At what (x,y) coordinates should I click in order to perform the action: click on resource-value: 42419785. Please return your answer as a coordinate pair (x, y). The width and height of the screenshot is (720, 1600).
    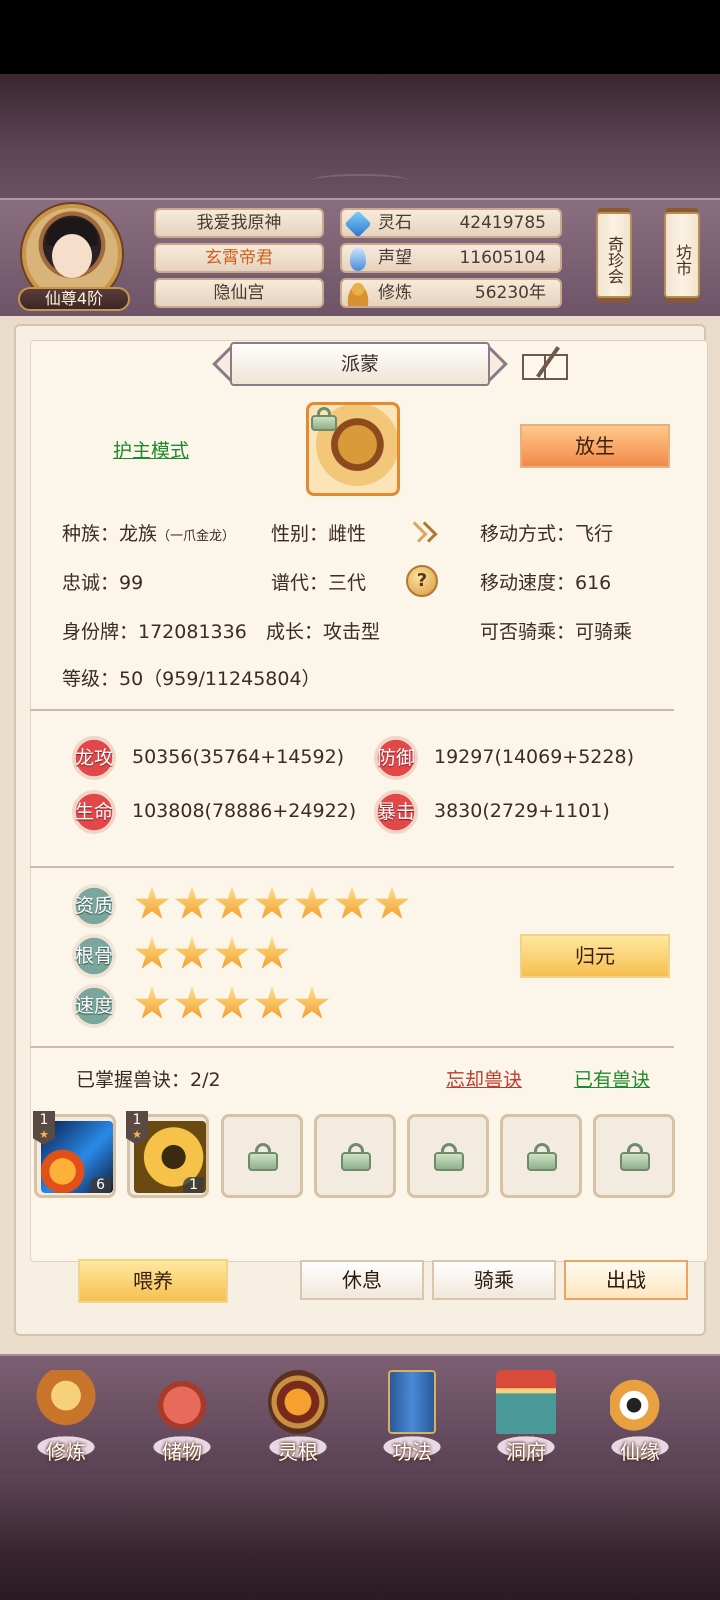
    Looking at the image, I should click on (502, 223).